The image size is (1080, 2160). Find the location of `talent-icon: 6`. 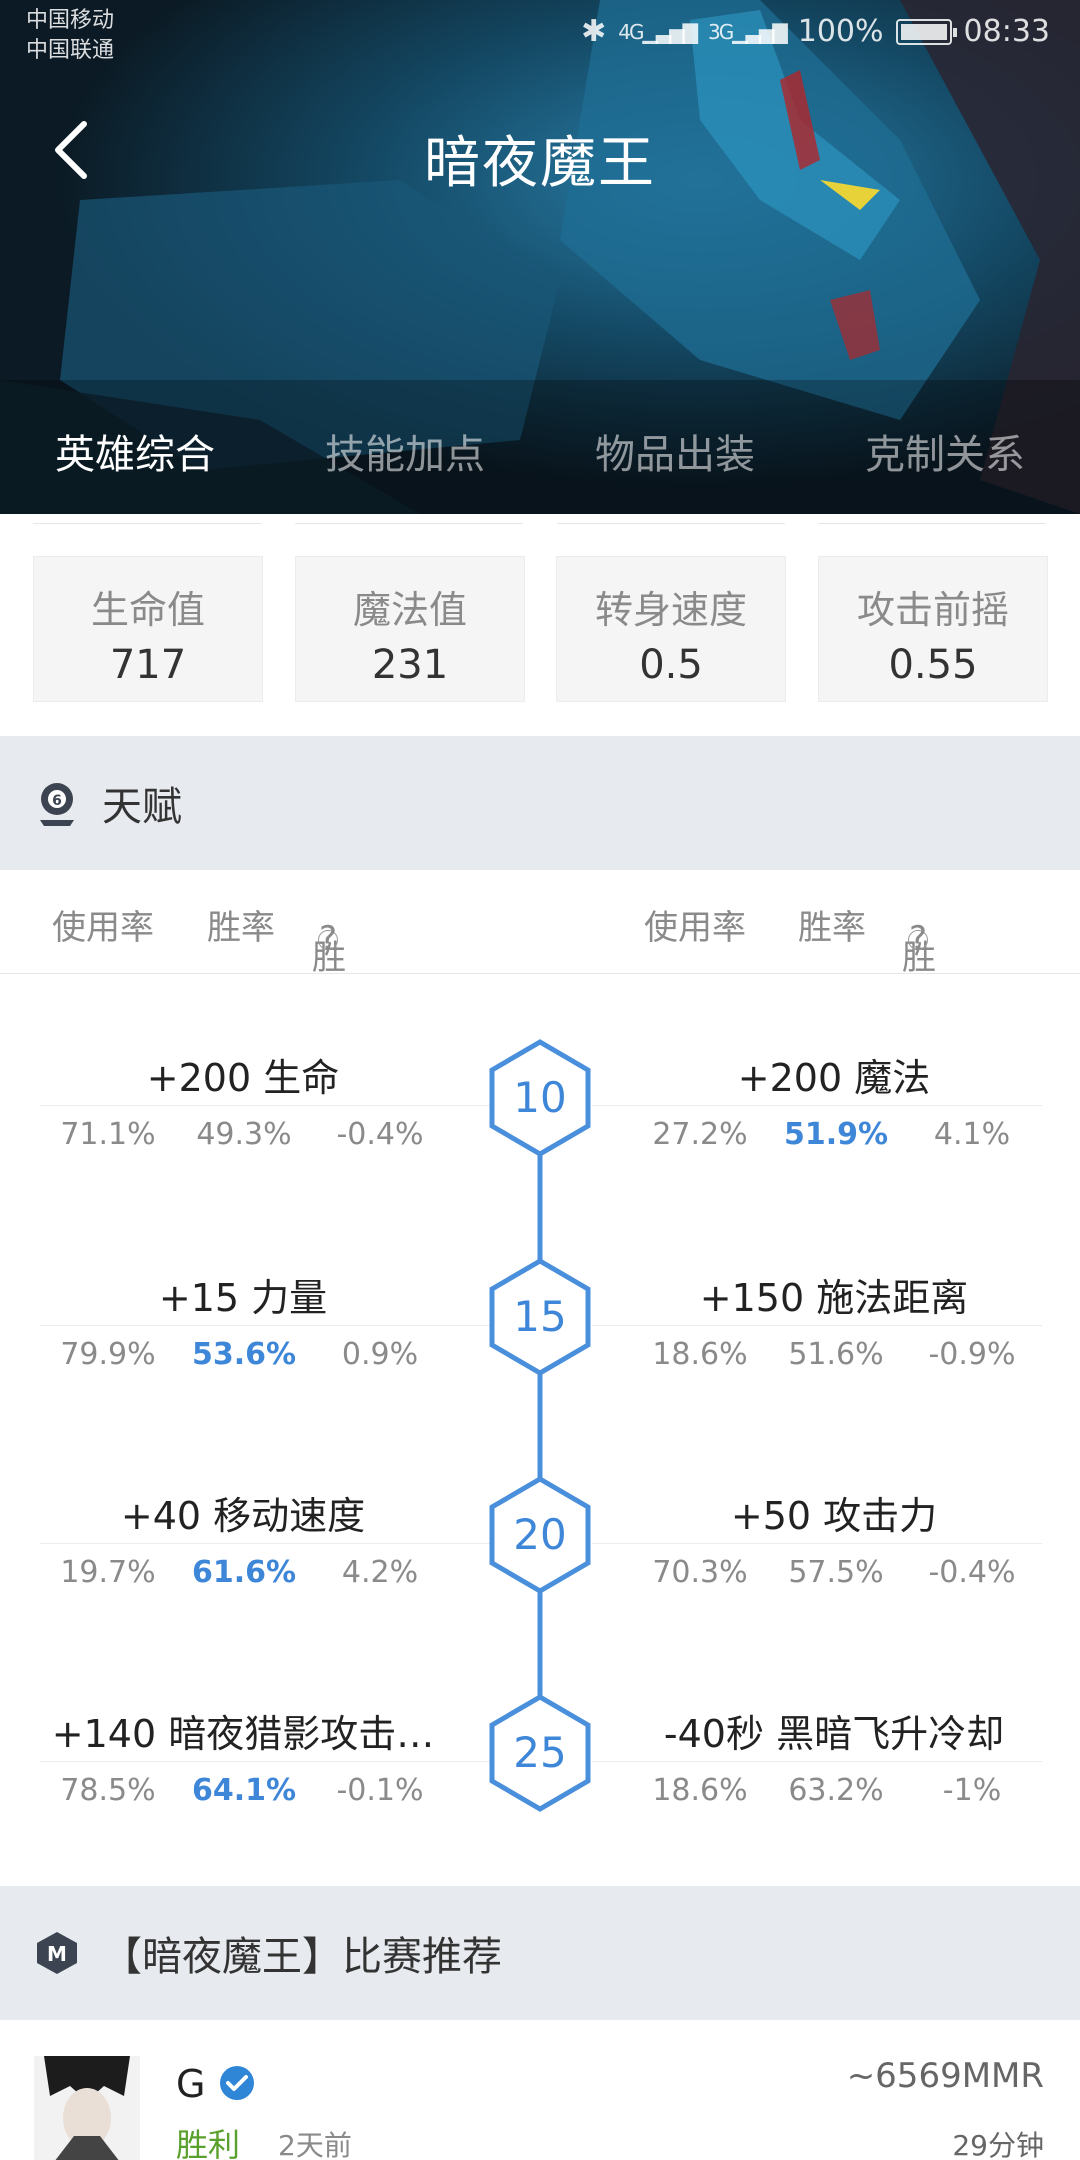

talent-icon: 6 is located at coordinates (57, 804).